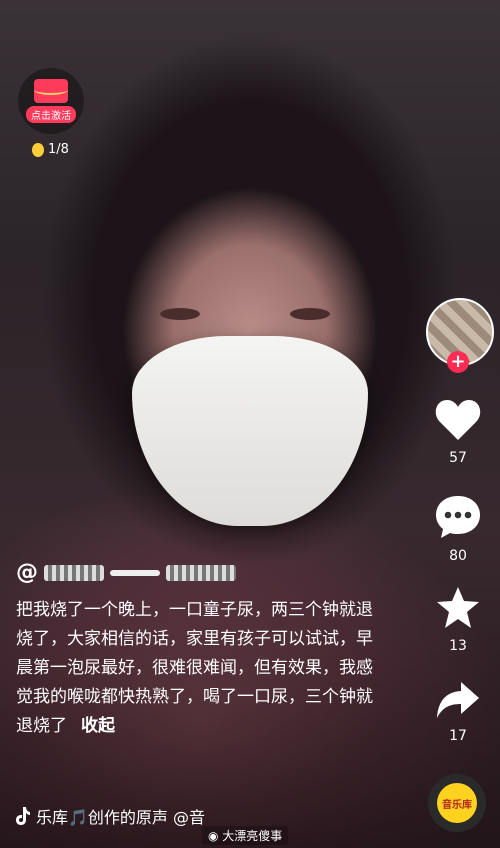  I want to click on comment-count: 80, so click(458, 556).